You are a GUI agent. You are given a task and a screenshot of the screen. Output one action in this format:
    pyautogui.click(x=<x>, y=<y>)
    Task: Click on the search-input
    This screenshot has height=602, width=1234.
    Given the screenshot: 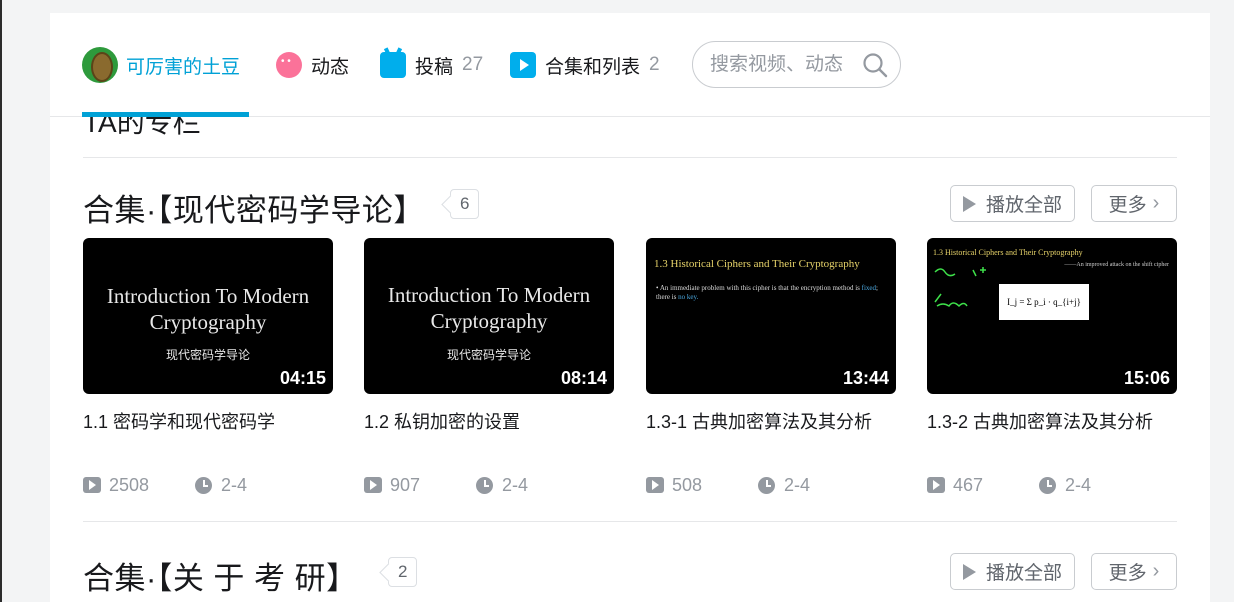 What is the action you would take?
    pyautogui.click(x=785, y=64)
    